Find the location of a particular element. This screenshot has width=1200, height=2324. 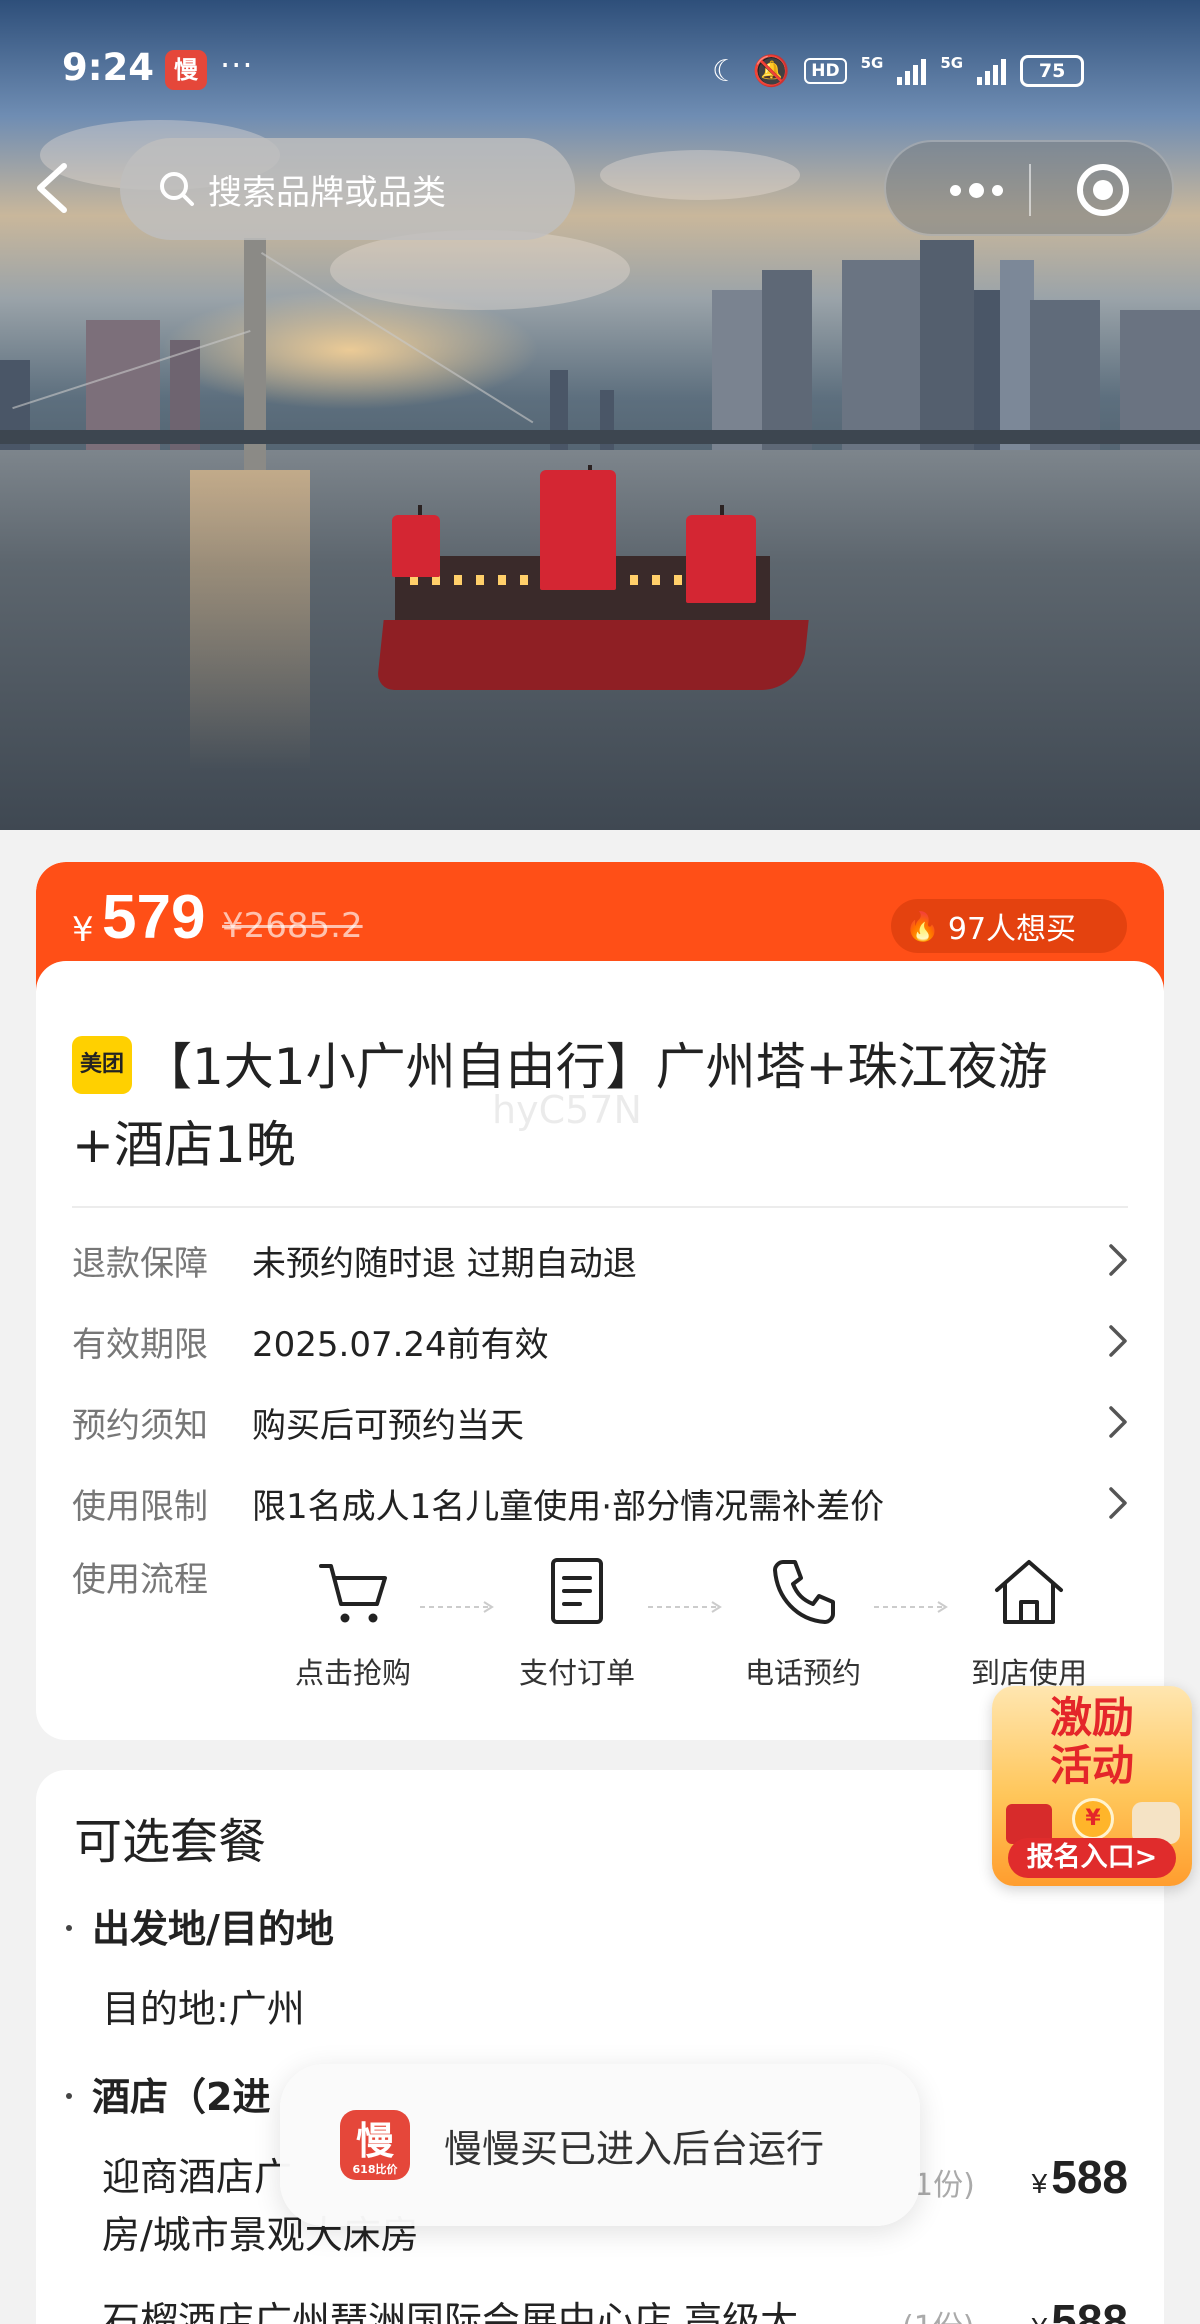

want-count-text: 97人想买 is located at coordinates (1012, 929).